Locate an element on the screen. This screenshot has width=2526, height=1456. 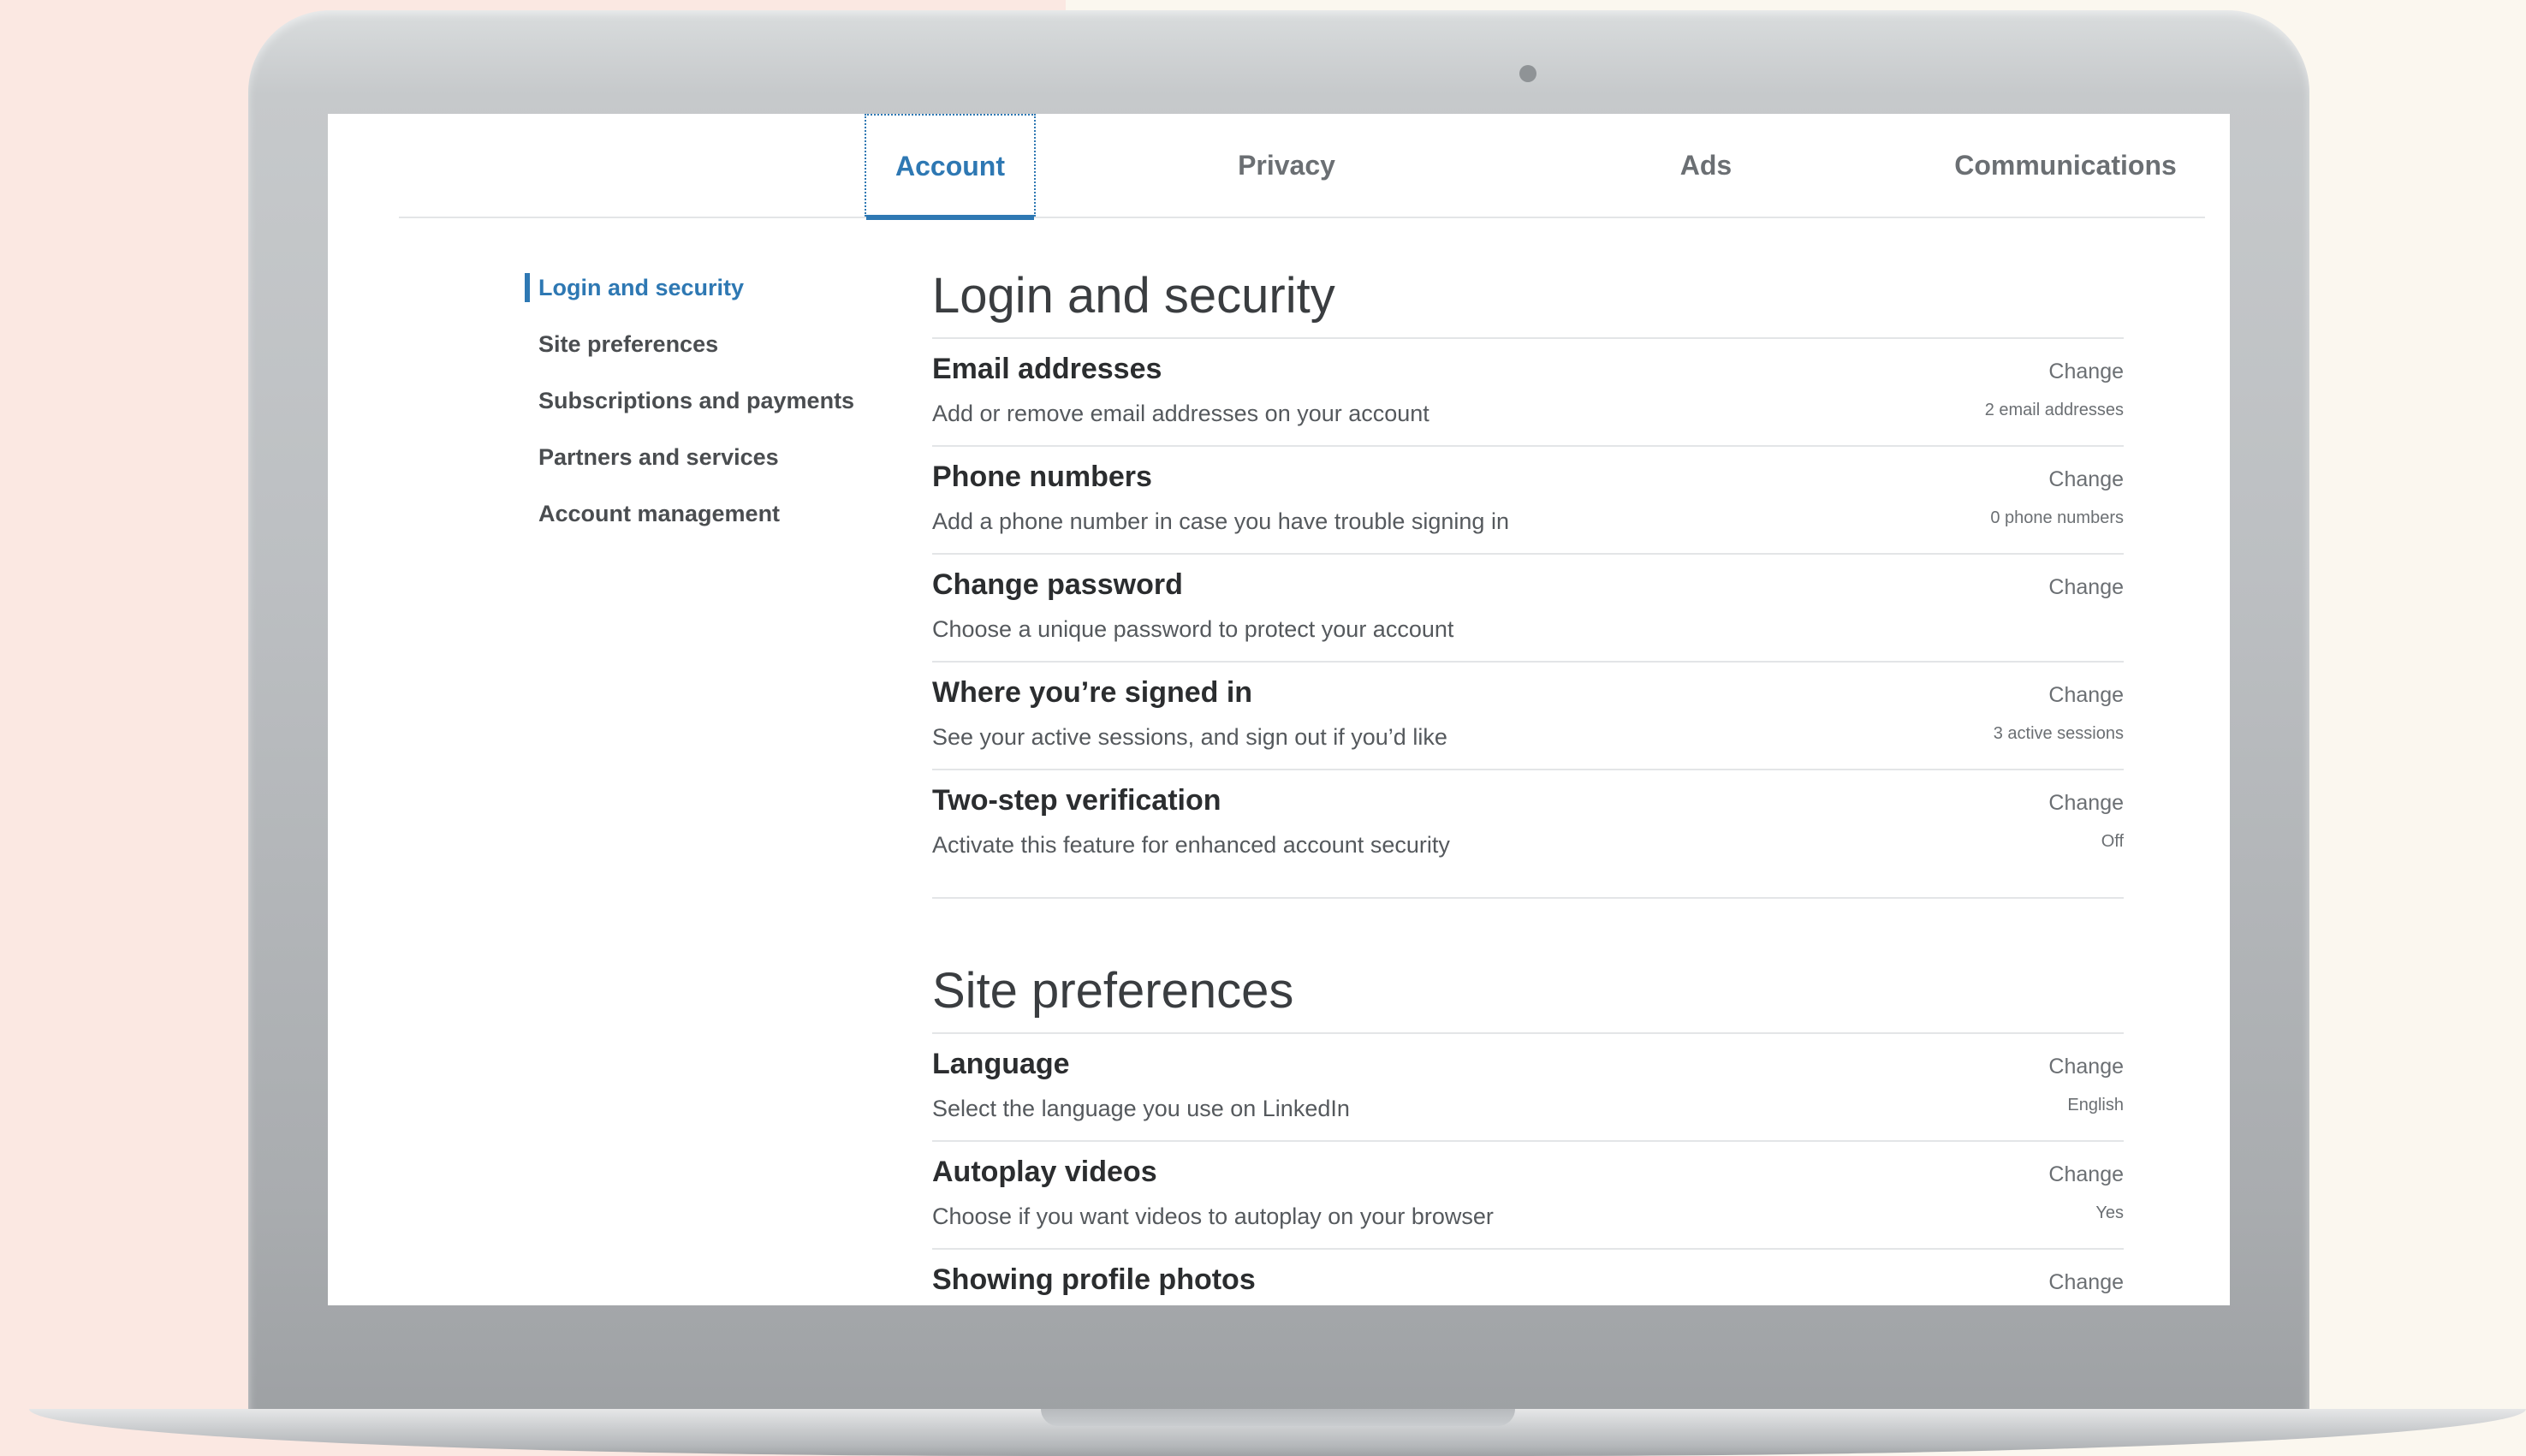
change-language-button: Change is located at coordinates (2086, 1067).